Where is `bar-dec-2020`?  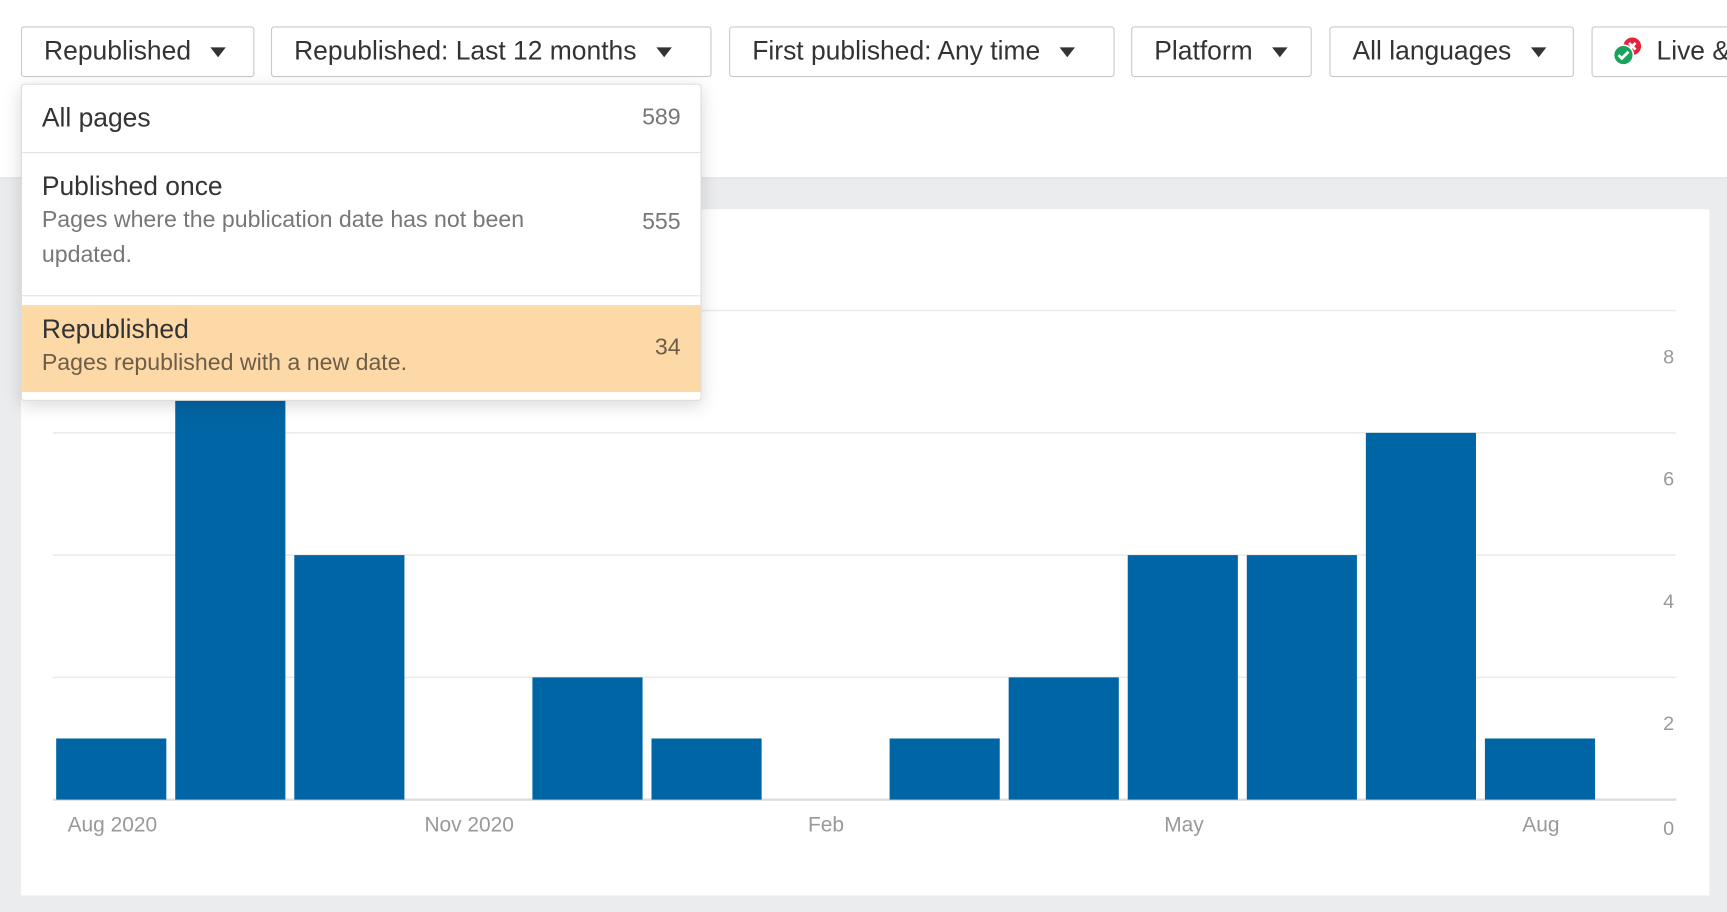 bar-dec-2020 is located at coordinates (587, 738).